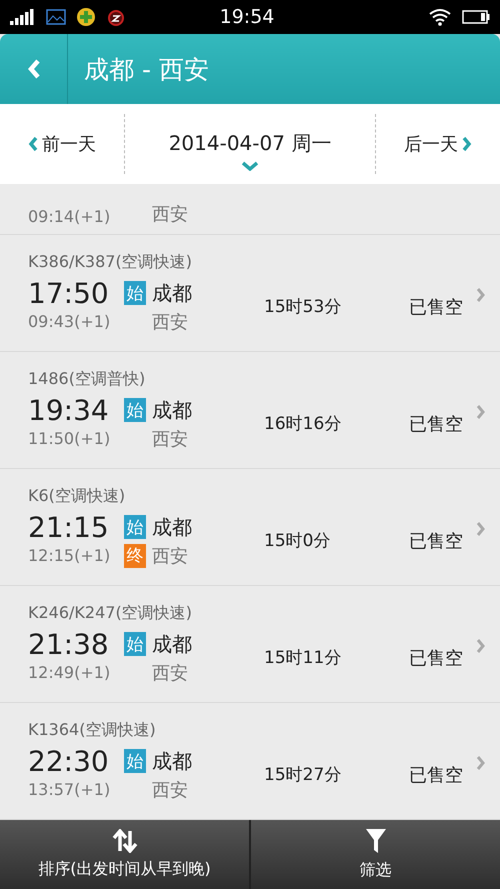 This screenshot has height=889, width=500. I want to click on train-row: K386/K387(空调快速) 17:50 始 成都 09:43(+1) 西安 15时53分 已售空, so click(250, 293).